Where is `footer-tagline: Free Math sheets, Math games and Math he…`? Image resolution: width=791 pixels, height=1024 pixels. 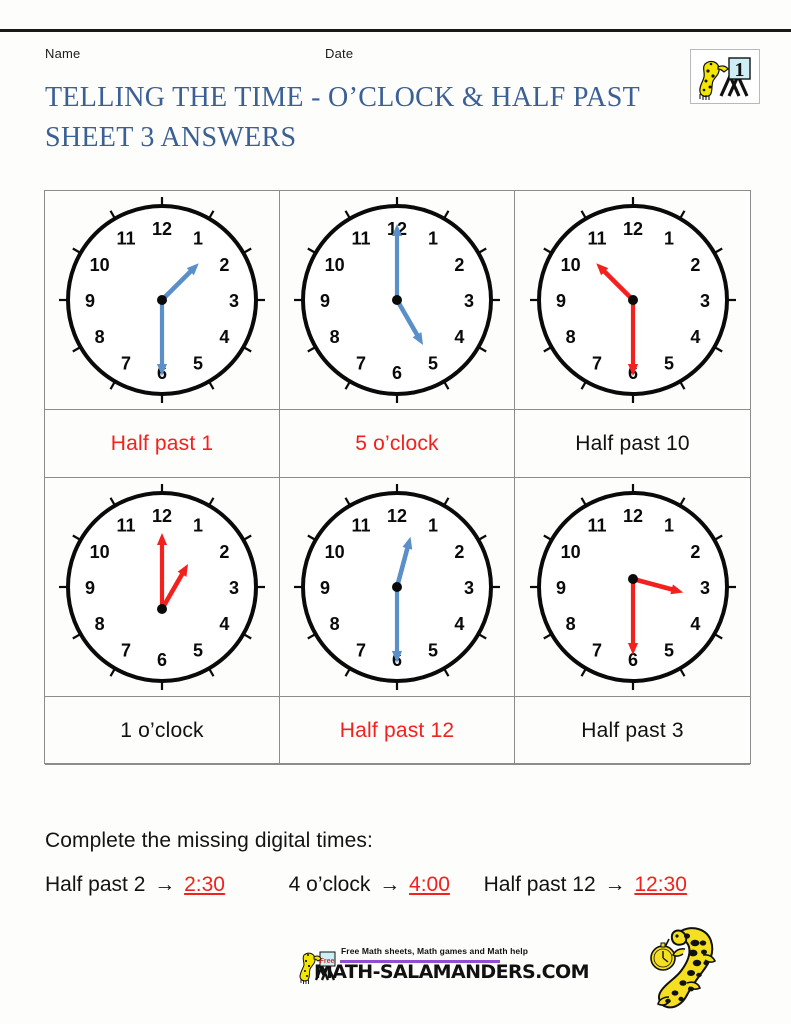
footer-tagline: Free Math sheets, Math games and Math he… is located at coordinates (434, 951).